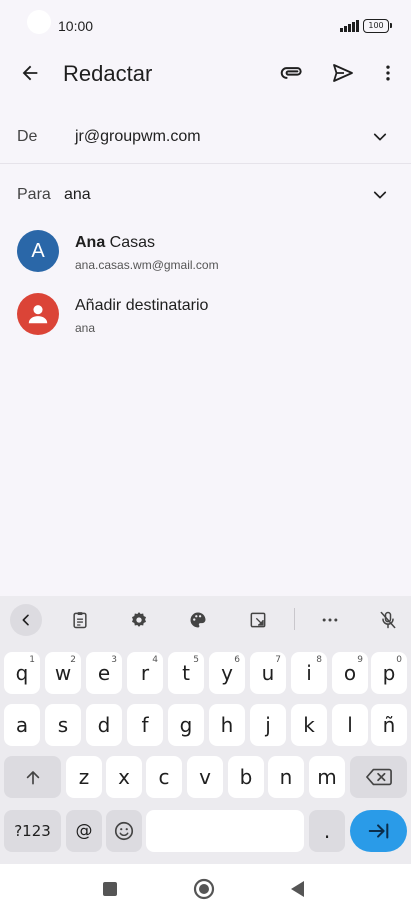  I want to click on key-k: k, so click(309, 725).